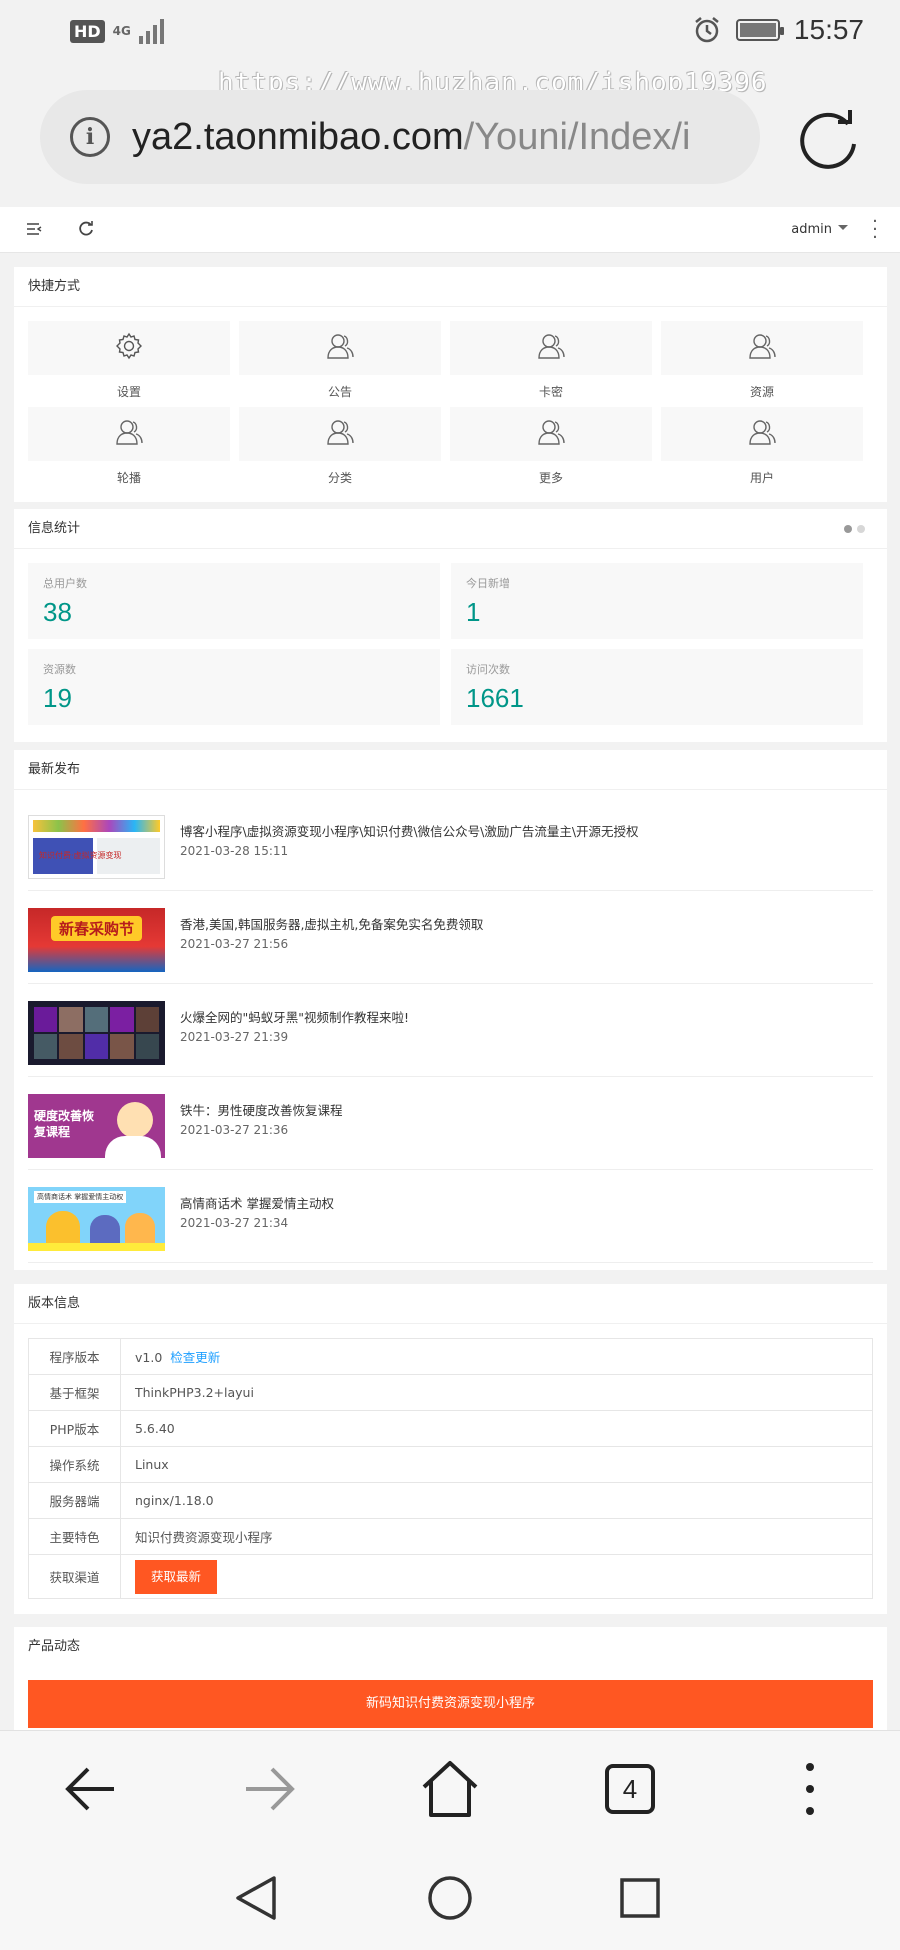 The image size is (900, 1950). I want to click on shortcut-设置: 设置, so click(129, 360).